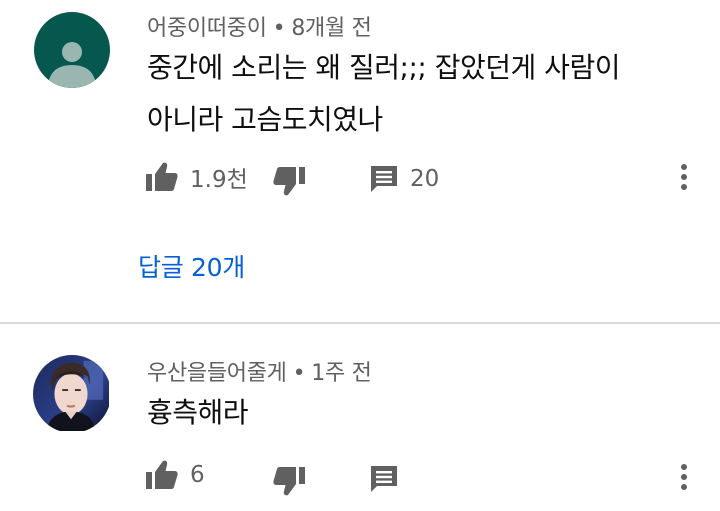 Image resolution: width=720 pixels, height=511 pixels. I want to click on comment-text: 흉측해라, so click(198, 413).